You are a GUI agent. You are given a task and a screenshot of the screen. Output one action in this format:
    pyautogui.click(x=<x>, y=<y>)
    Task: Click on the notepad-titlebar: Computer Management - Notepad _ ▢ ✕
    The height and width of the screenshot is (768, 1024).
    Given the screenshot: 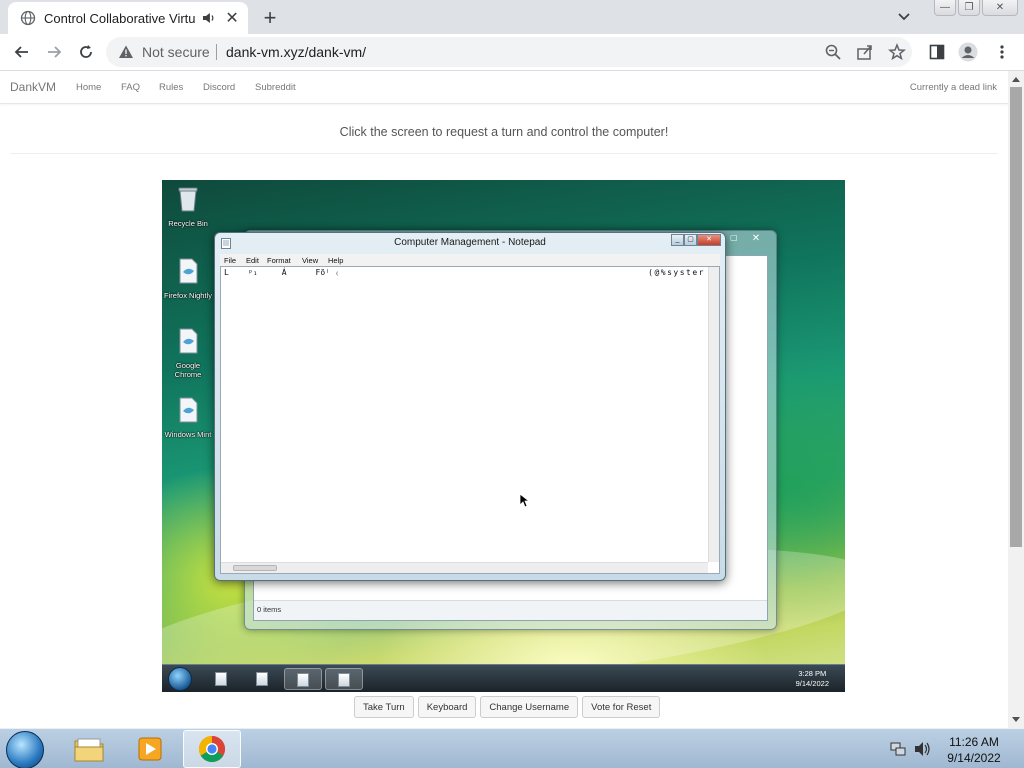 What is the action you would take?
    pyautogui.click(x=470, y=243)
    